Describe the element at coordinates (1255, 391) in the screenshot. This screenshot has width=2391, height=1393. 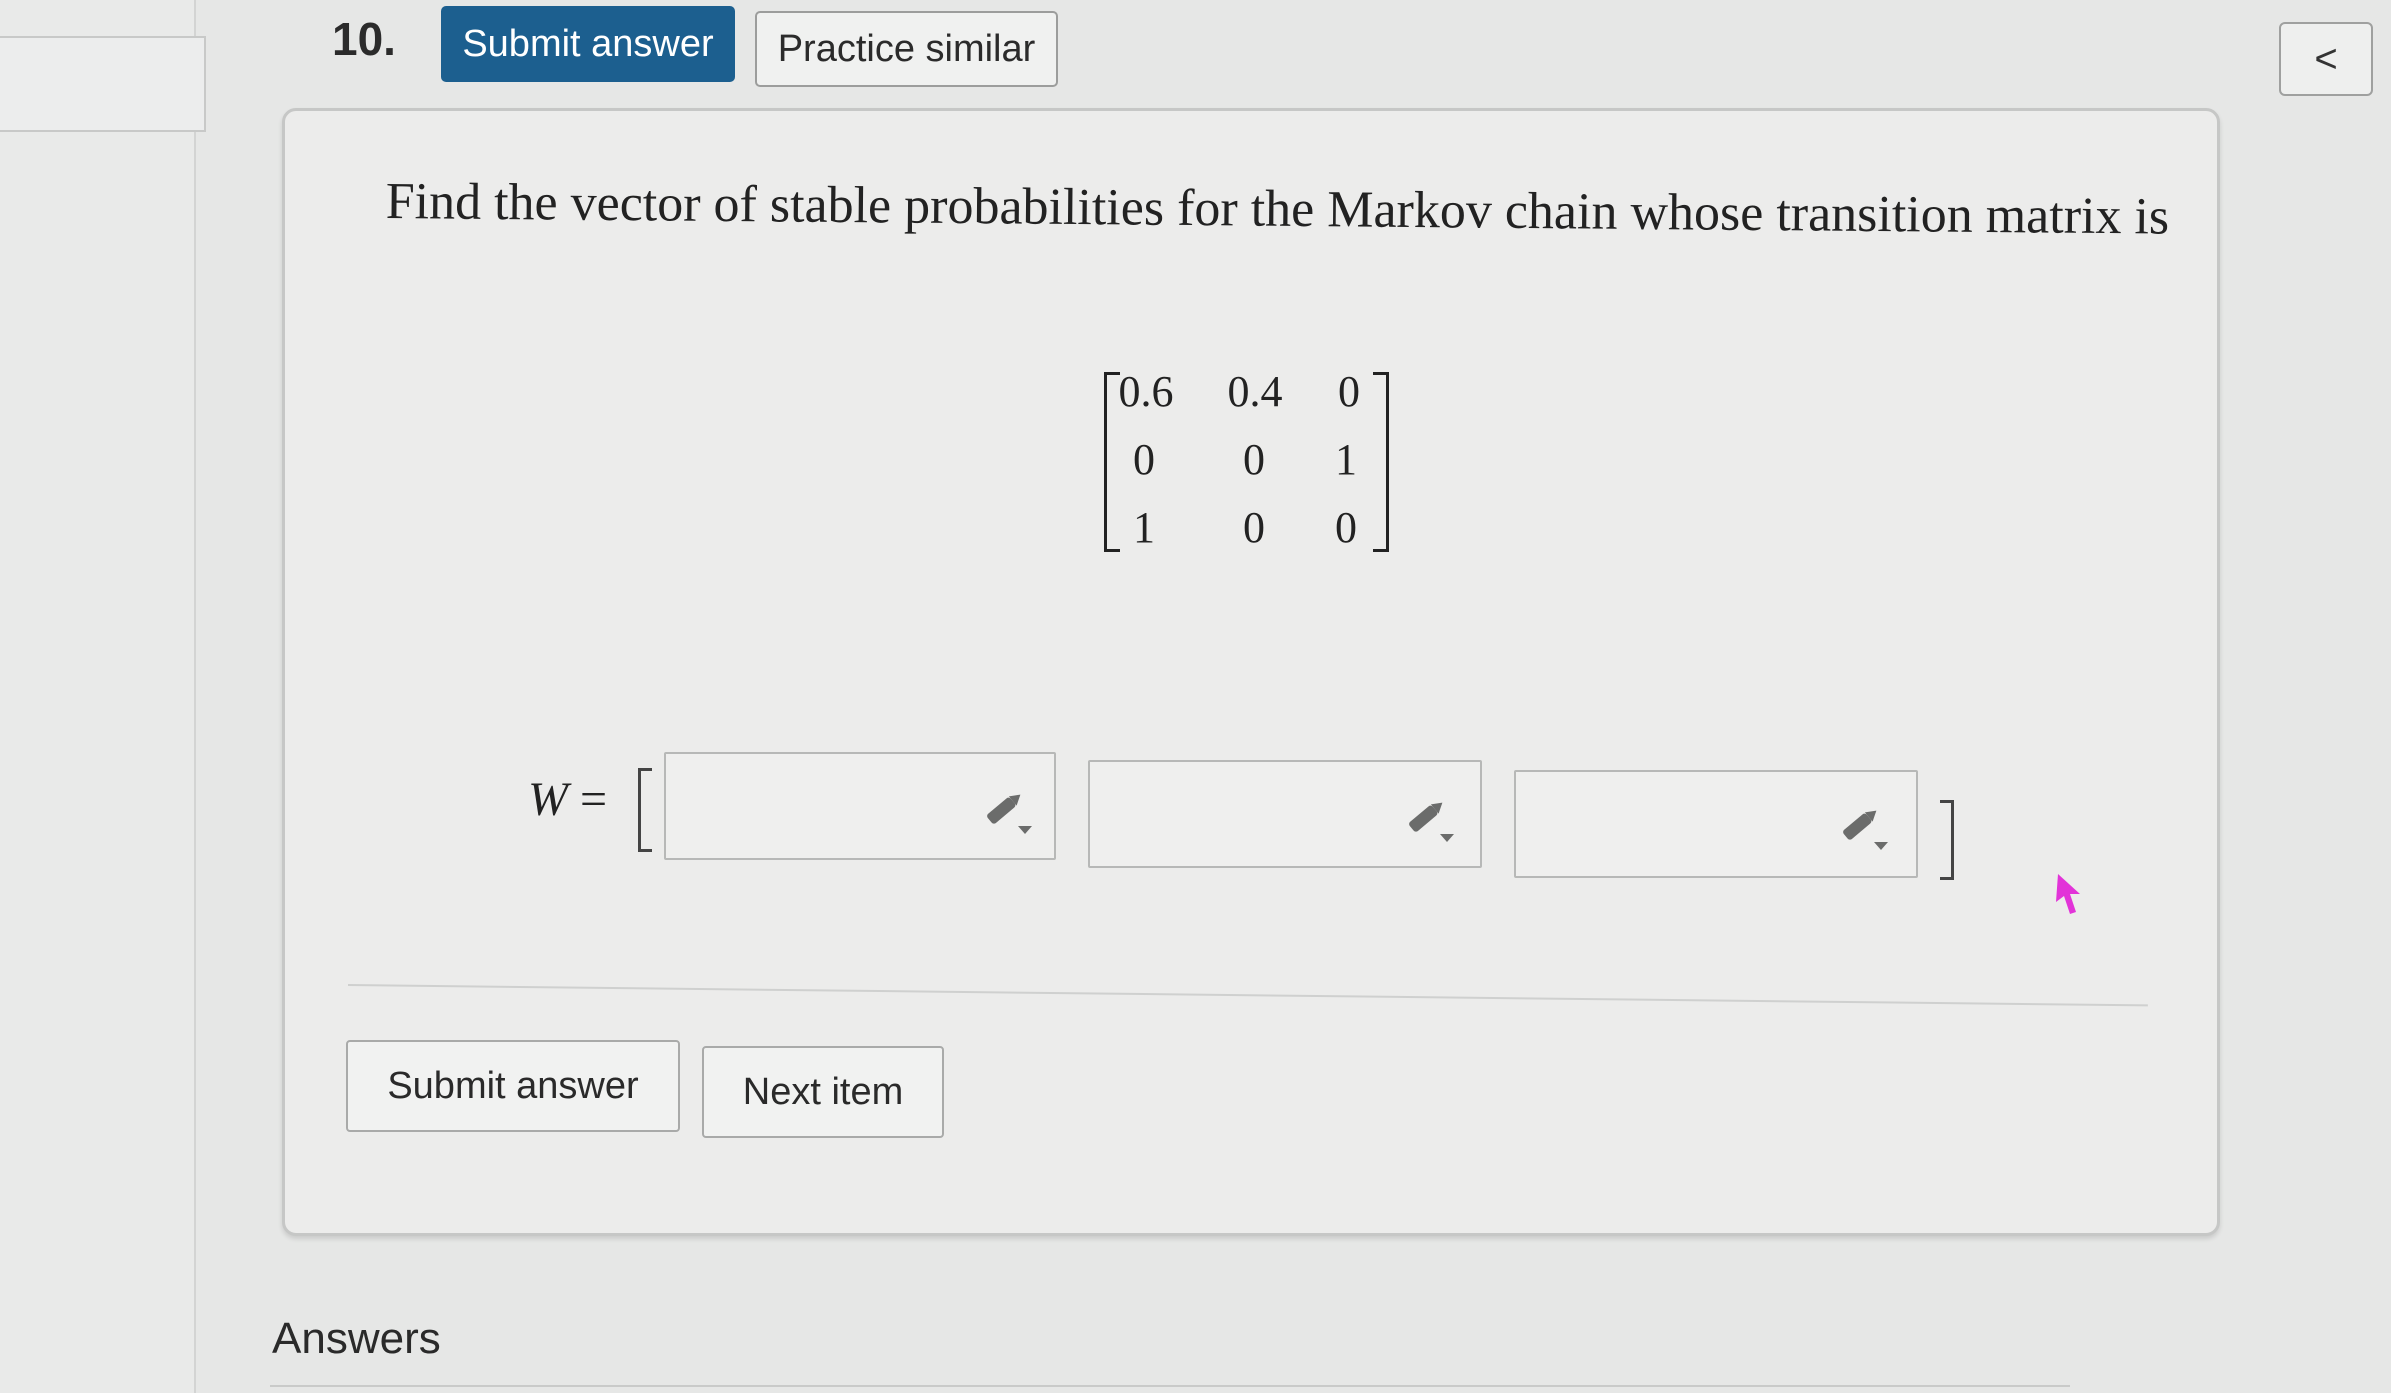
I see `matrix-cell: 0.4` at that location.